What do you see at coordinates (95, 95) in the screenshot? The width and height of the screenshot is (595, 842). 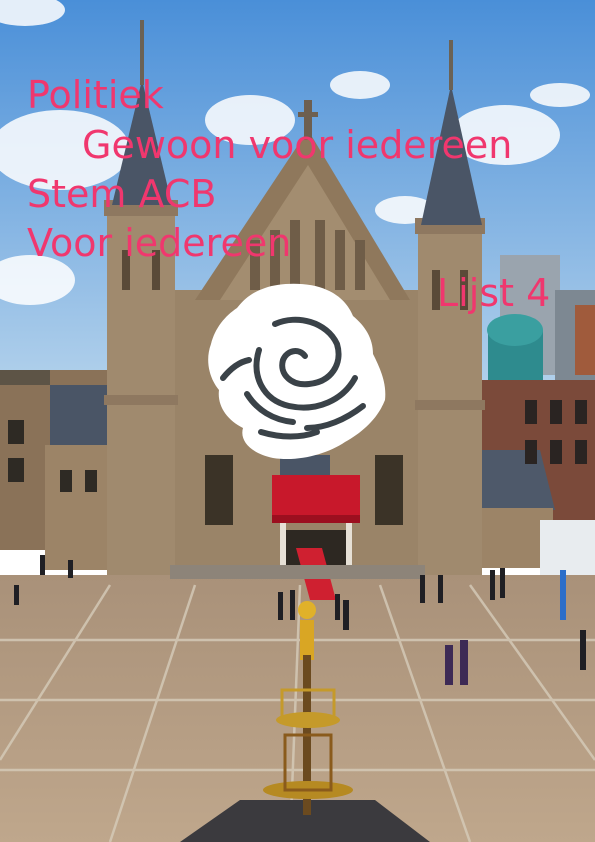 I see `headline-line-1: Politiek` at bounding box center [95, 95].